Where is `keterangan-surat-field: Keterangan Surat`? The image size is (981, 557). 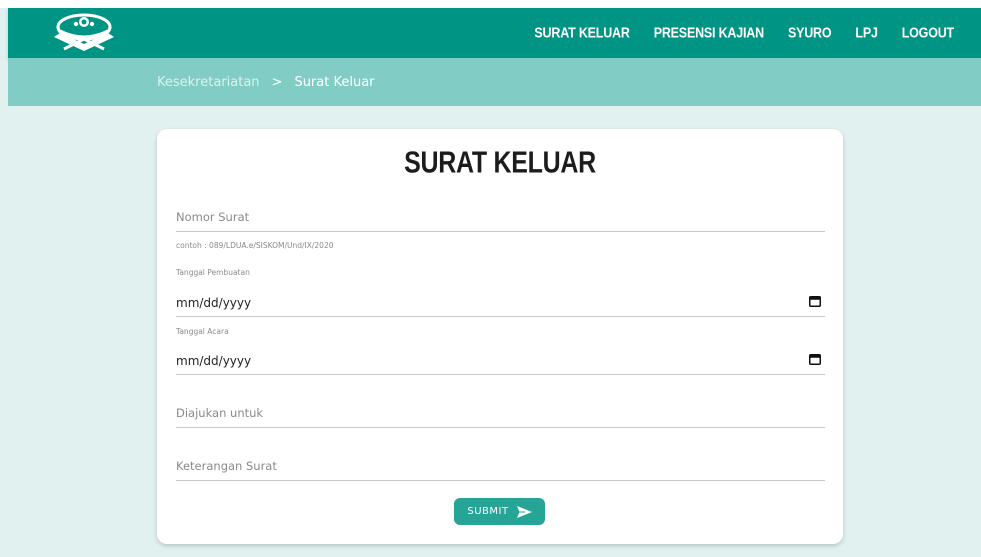
keterangan-surat-field: Keterangan Surat is located at coordinates (500, 464).